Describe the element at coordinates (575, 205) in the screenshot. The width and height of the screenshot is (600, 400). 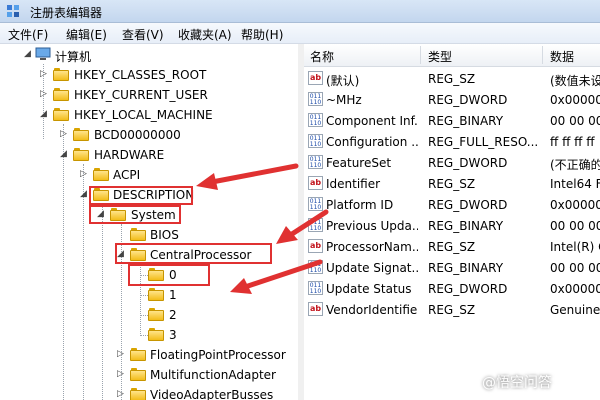
I see `cell-data: 0x000000` at that location.